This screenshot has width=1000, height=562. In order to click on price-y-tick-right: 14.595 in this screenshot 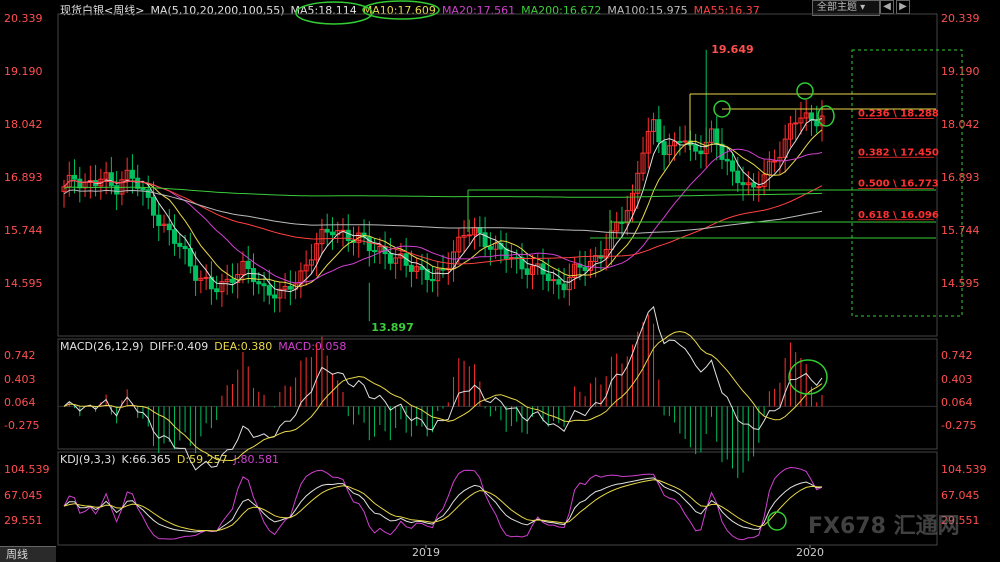, I will do `click(960, 283)`.